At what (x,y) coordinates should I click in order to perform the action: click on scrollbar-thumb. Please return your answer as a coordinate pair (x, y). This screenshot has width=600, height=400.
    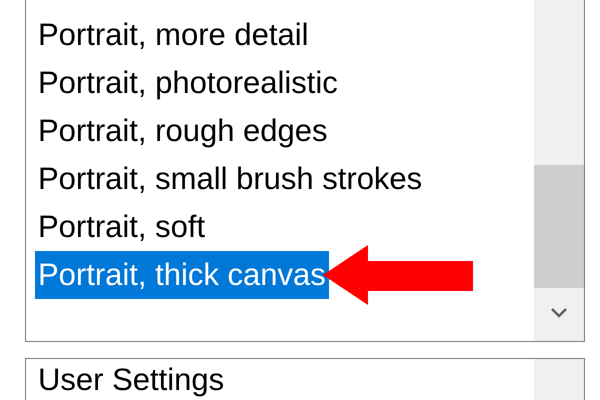
    Looking at the image, I should click on (559, 226).